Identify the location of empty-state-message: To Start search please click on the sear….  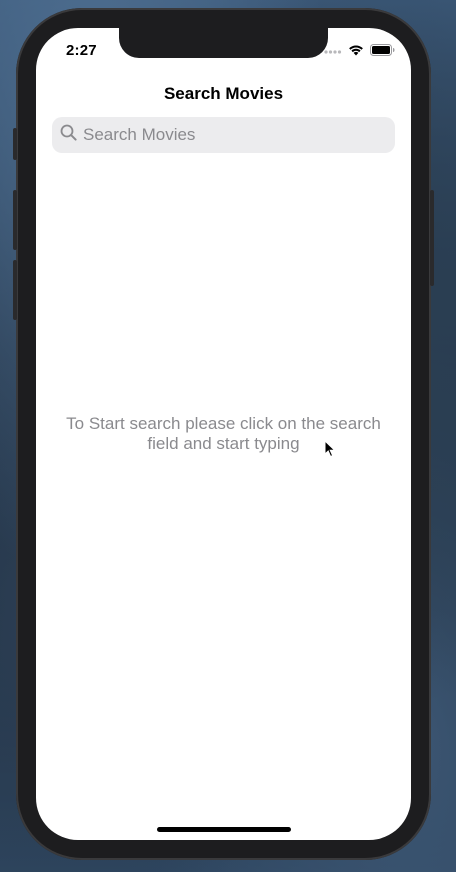
(223, 433).